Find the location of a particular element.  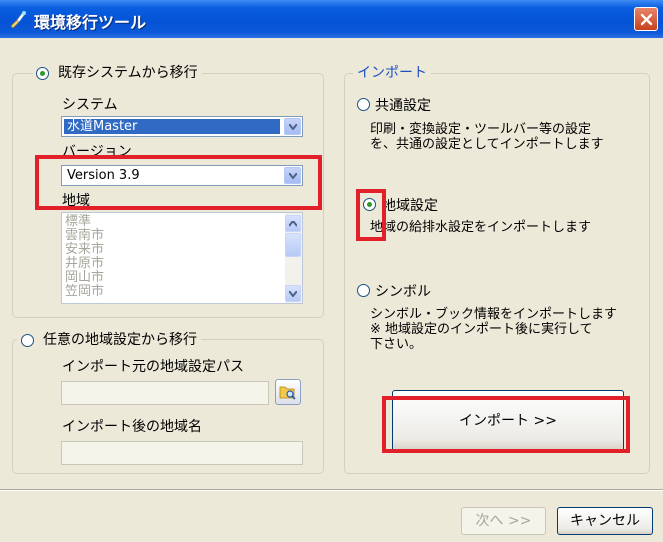

scroll-up-button is located at coordinates (293, 223).